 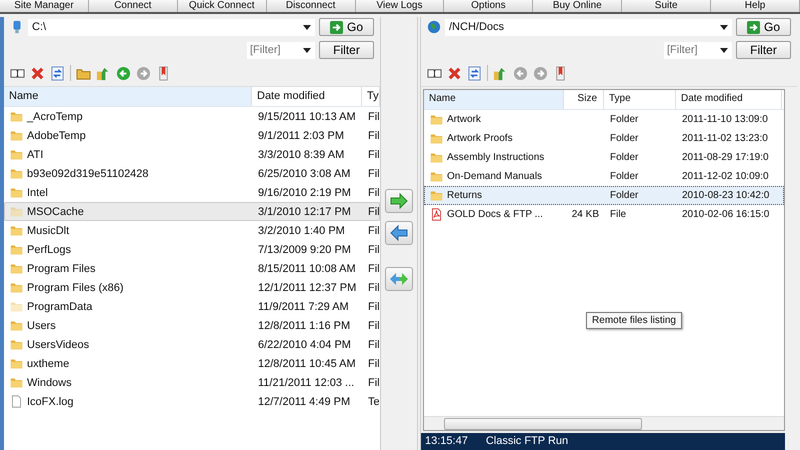 I want to click on file-name: _AcroTemp, so click(x=55, y=116).